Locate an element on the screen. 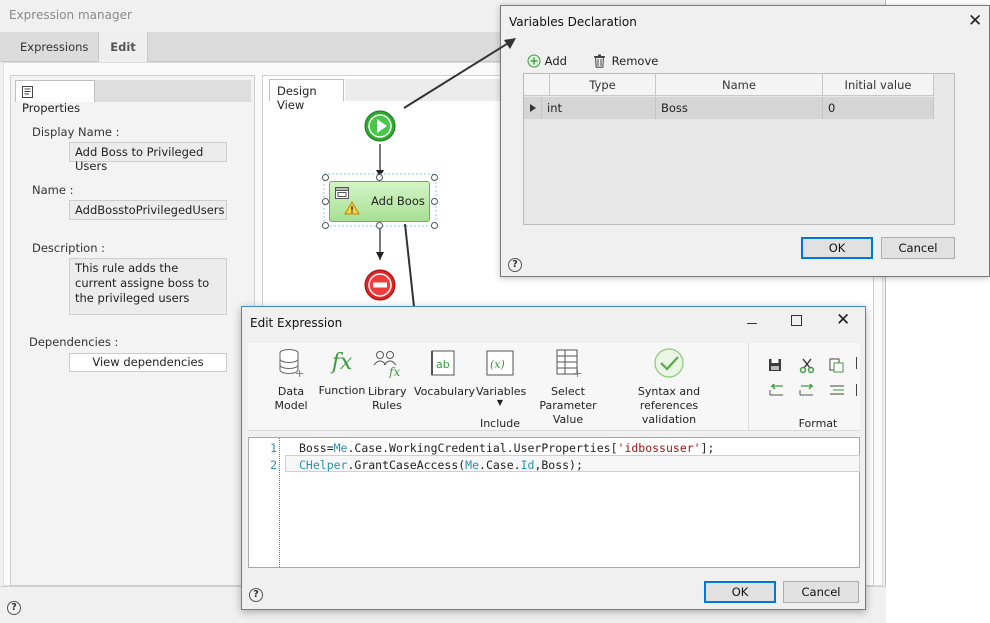 This screenshot has height=623, width=990. variables-icon: (x) is located at coordinates (500, 365).